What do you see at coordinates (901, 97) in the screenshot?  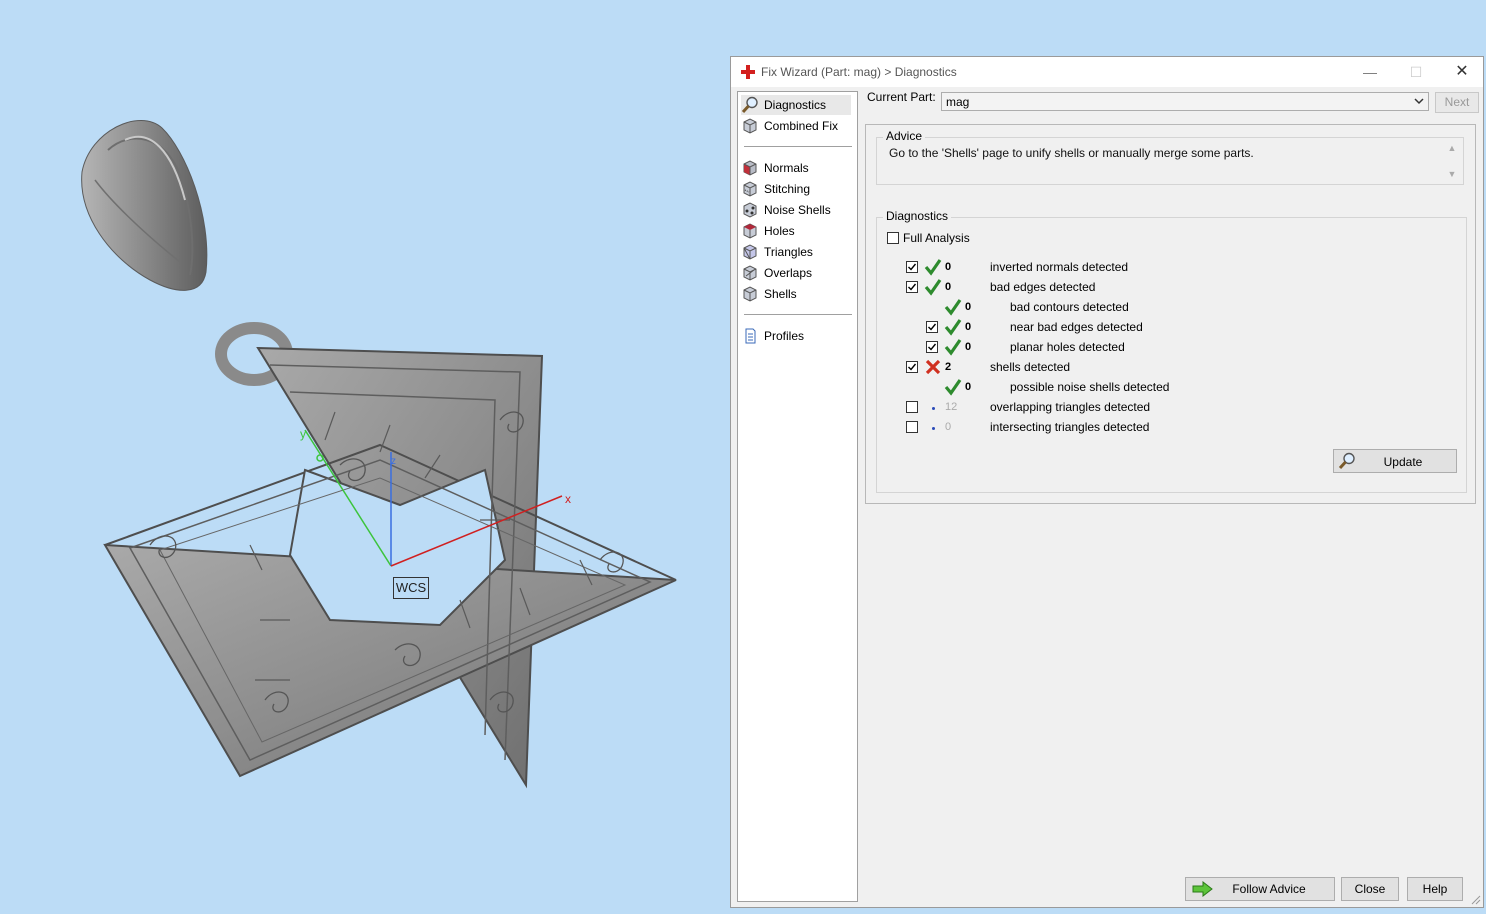 I see `current-part-label: Current Part:` at bounding box center [901, 97].